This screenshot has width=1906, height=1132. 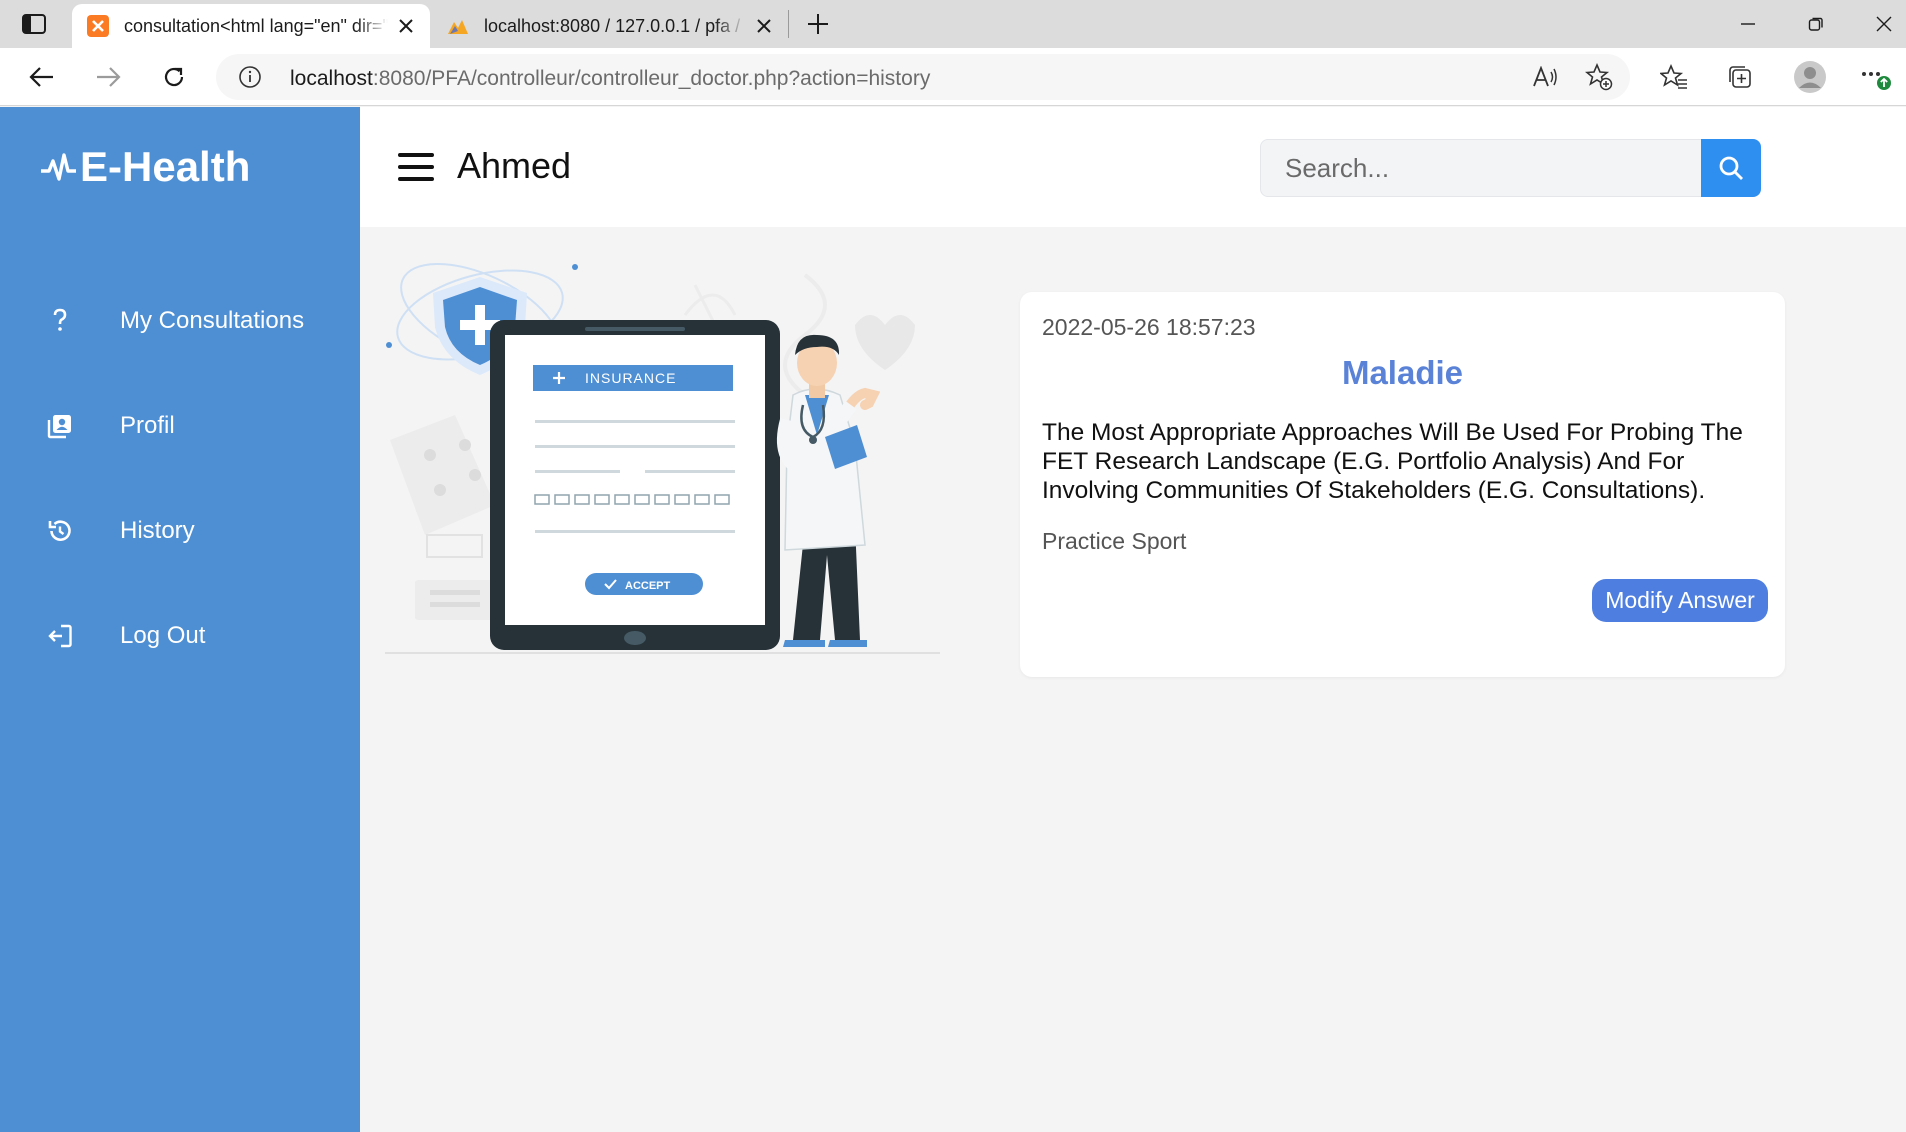 I want to click on sidebar-item-label: My Consultations, so click(x=212, y=320).